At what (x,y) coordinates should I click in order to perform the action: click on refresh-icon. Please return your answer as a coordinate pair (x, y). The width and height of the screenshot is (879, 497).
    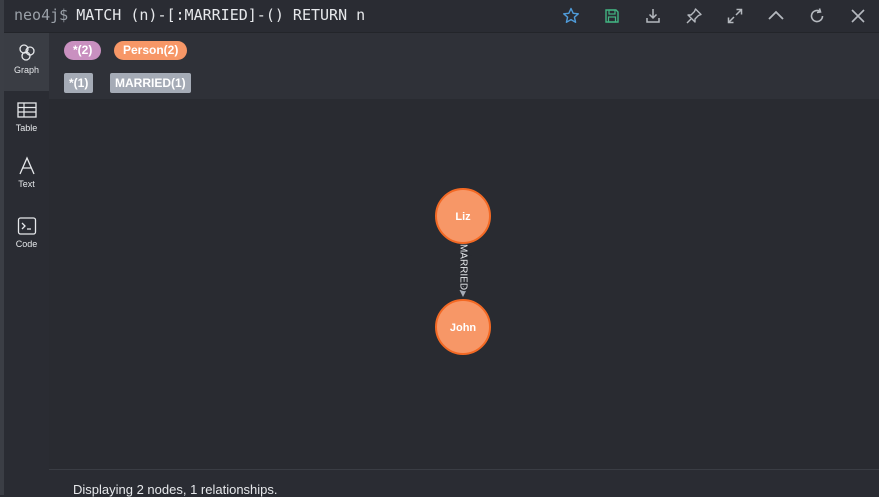
    Looking at the image, I should click on (817, 16).